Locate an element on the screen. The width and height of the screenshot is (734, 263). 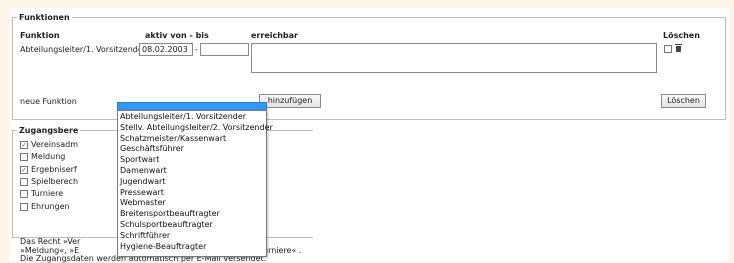
dropdown-option: Hygiene-Beauftragter is located at coordinates (192, 247).